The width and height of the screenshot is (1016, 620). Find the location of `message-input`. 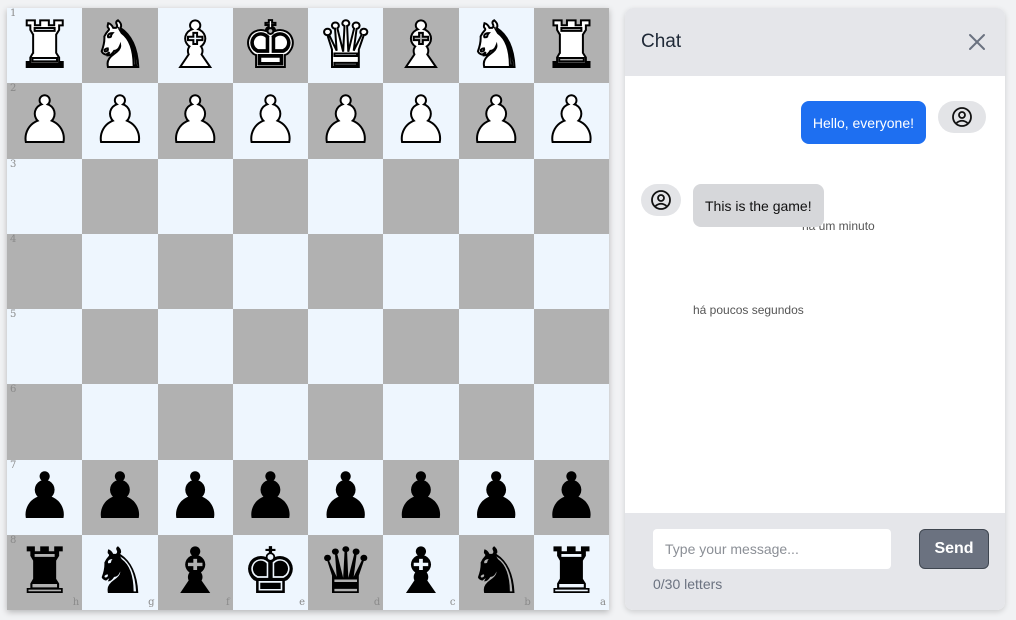

message-input is located at coordinates (772, 549).